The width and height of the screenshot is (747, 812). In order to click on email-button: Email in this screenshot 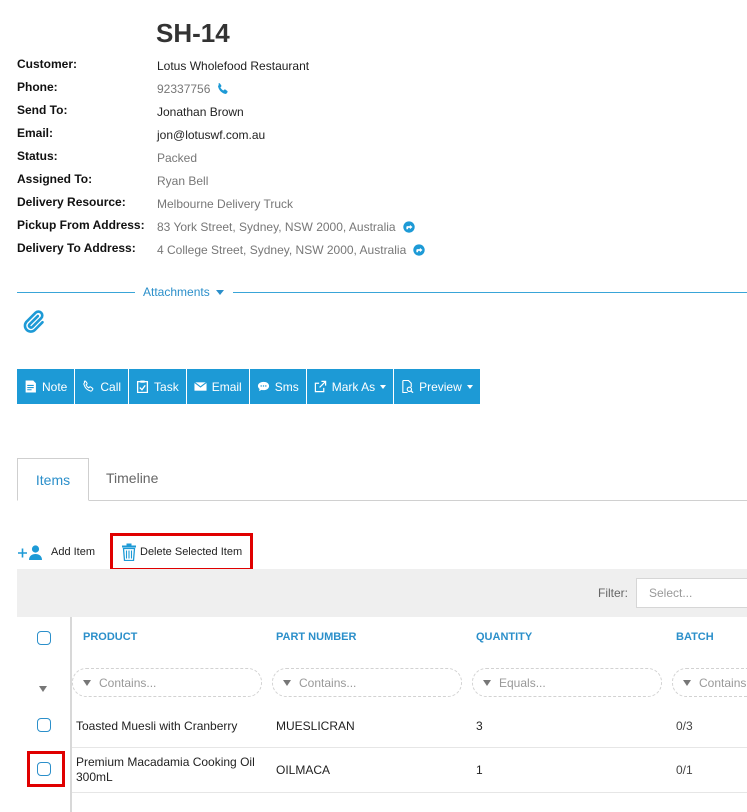, I will do `click(217, 386)`.